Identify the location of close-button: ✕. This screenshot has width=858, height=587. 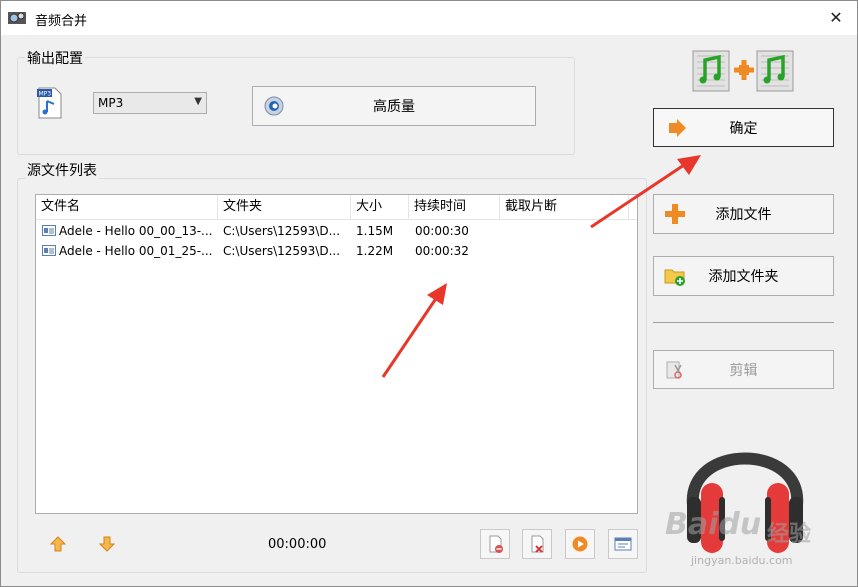
(836, 18).